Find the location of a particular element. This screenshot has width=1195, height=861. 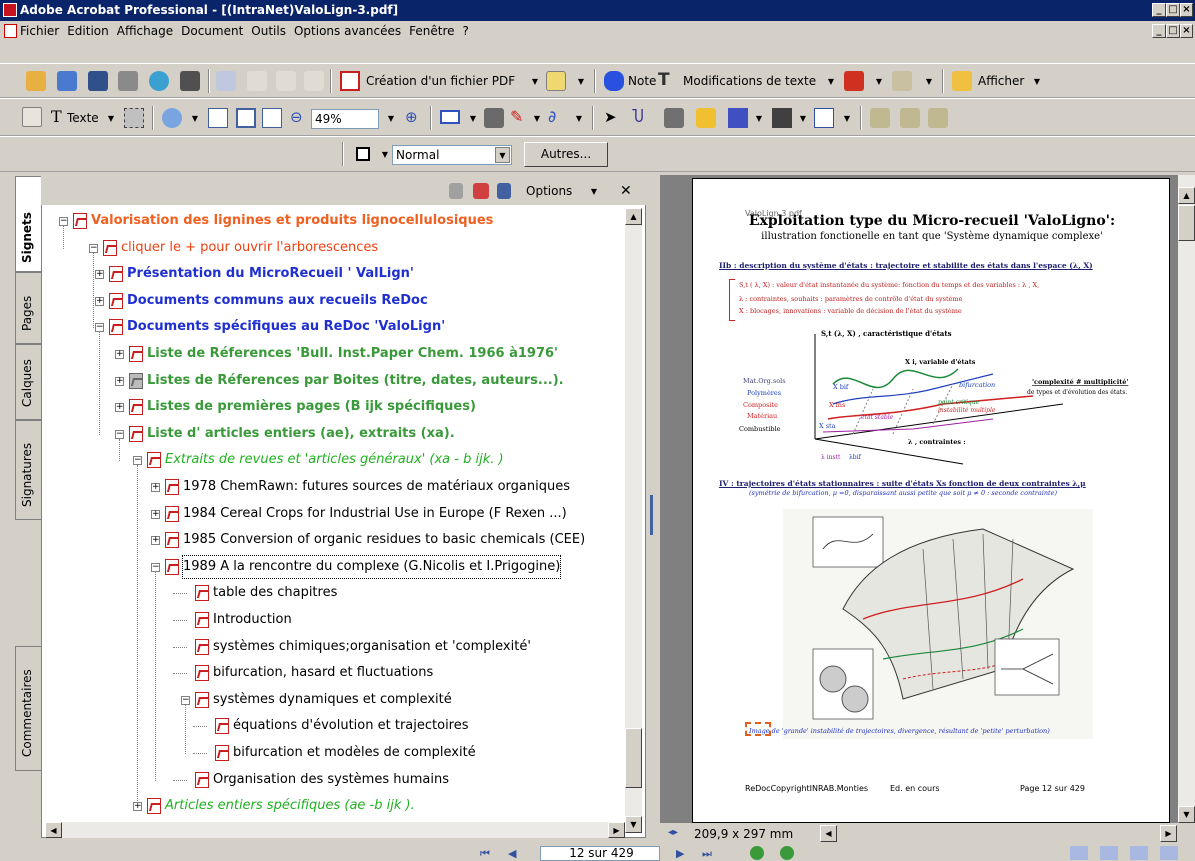

panel-splitter is located at coordinates (655, 518).